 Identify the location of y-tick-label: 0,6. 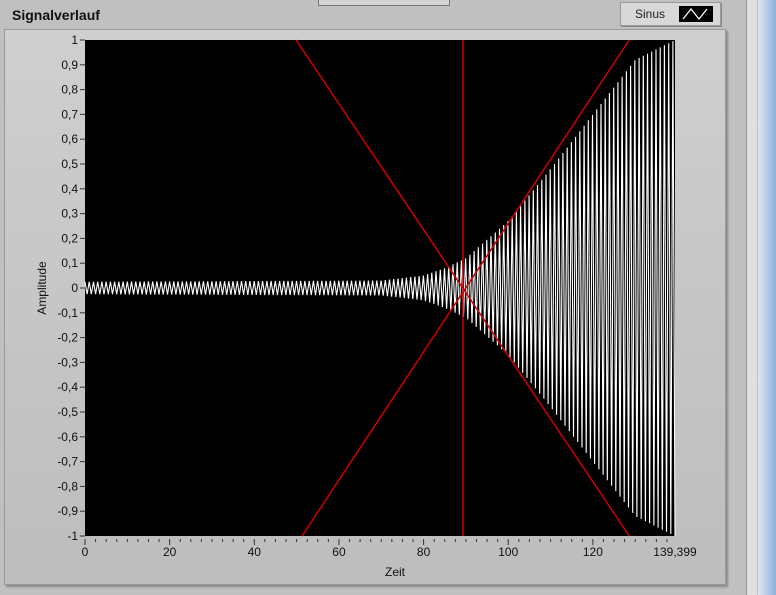
(69, 139).